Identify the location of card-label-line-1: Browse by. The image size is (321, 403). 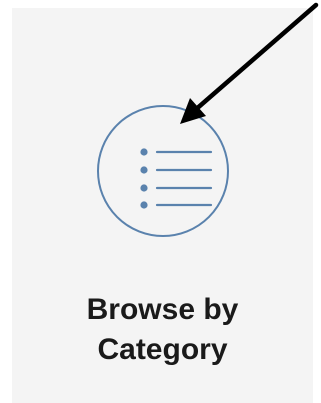
(162, 309).